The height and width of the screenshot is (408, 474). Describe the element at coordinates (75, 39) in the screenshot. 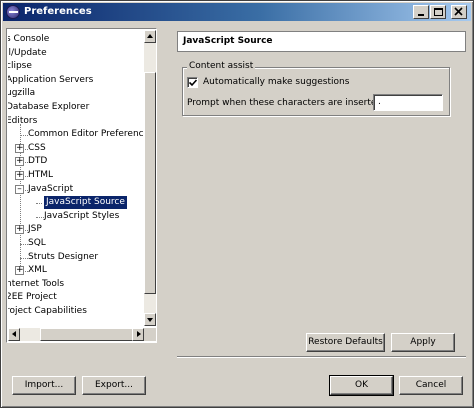

I see `tree-item: s Console` at that location.